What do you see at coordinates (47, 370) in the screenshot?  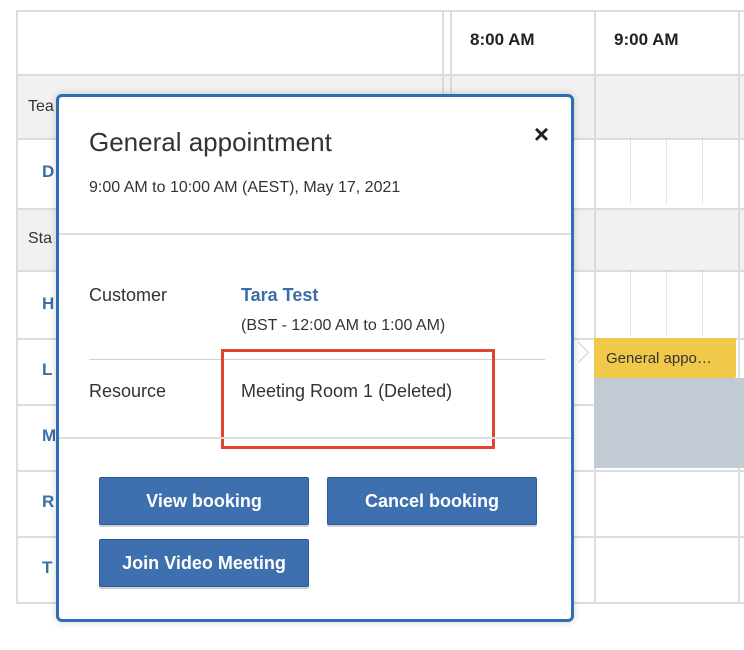 I see `staff-link-2: L` at bounding box center [47, 370].